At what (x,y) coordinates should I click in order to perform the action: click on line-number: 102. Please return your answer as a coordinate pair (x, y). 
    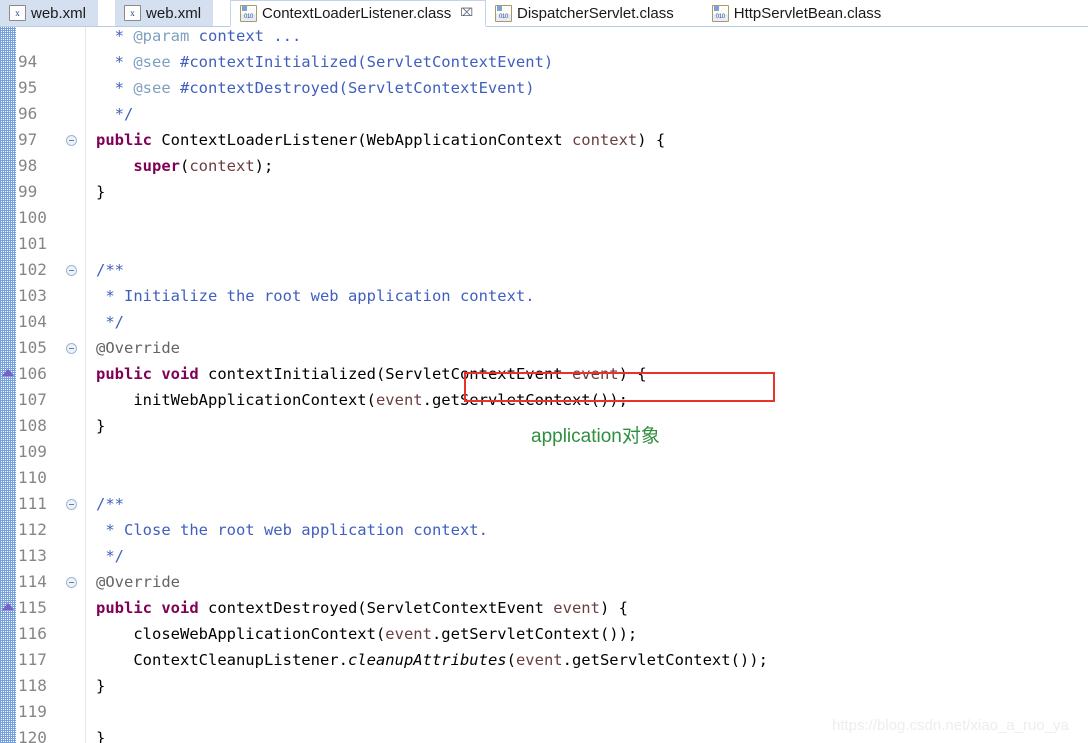
    Looking at the image, I should click on (32, 269).